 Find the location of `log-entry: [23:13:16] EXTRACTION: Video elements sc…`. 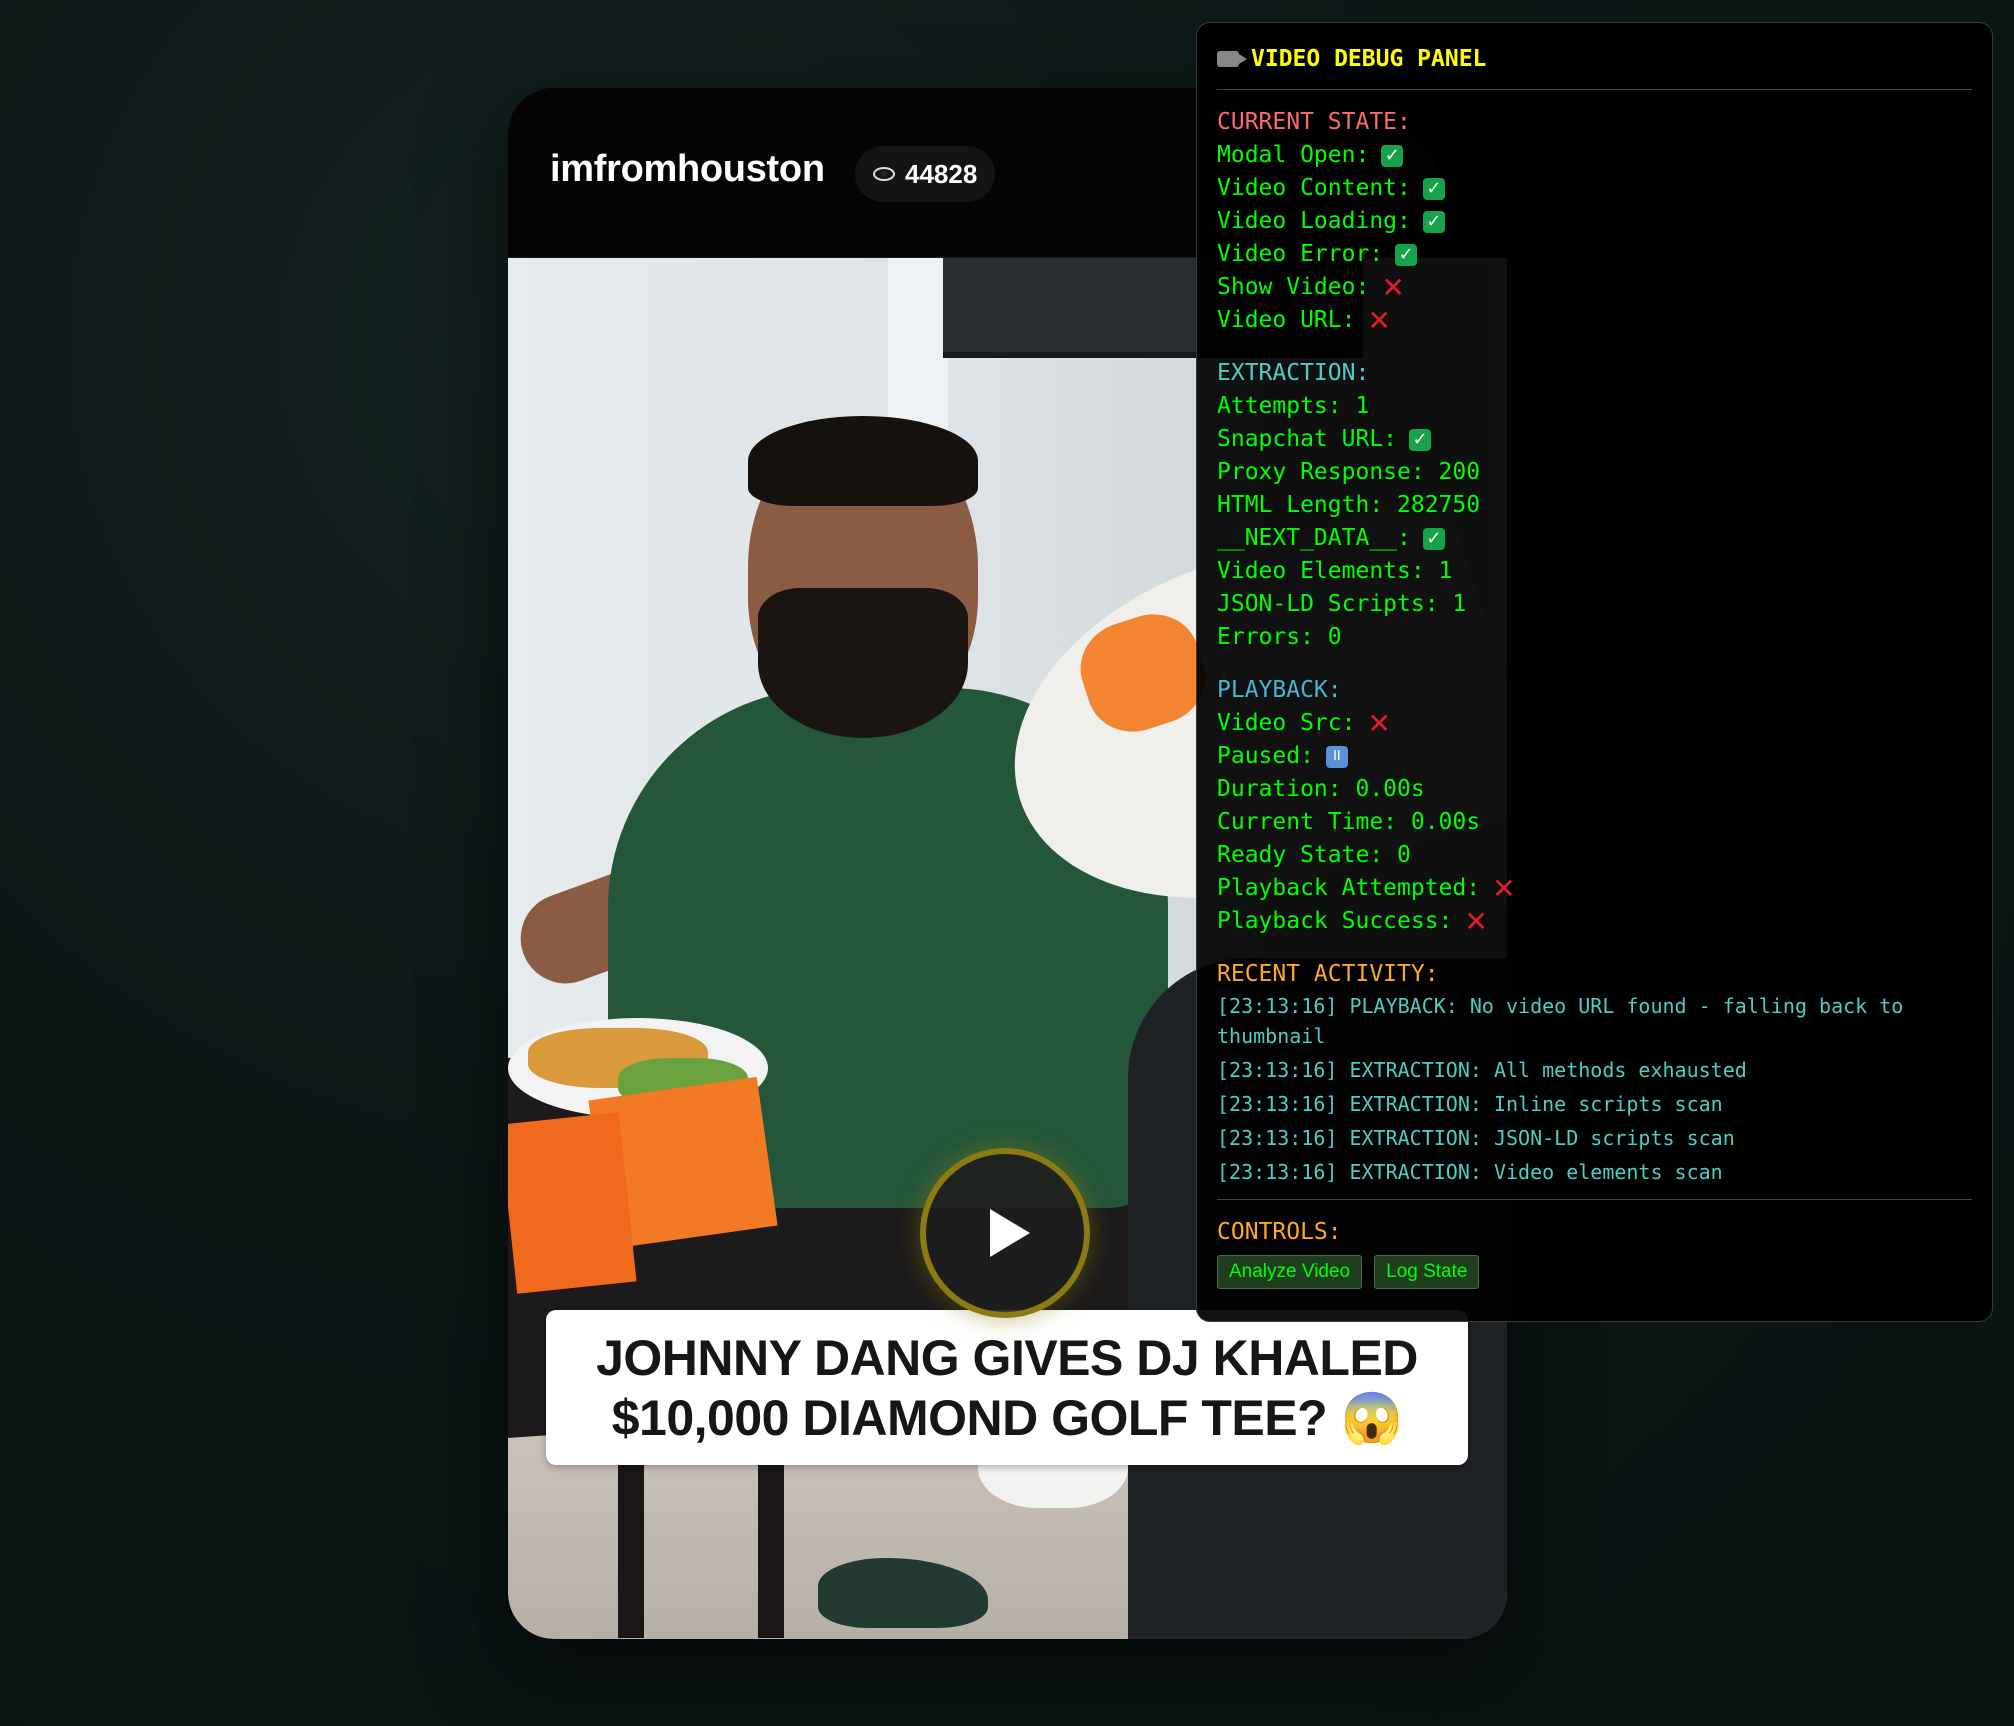

log-entry: [23:13:16] EXTRACTION: Video elements sc… is located at coordinates (1470, 1172).